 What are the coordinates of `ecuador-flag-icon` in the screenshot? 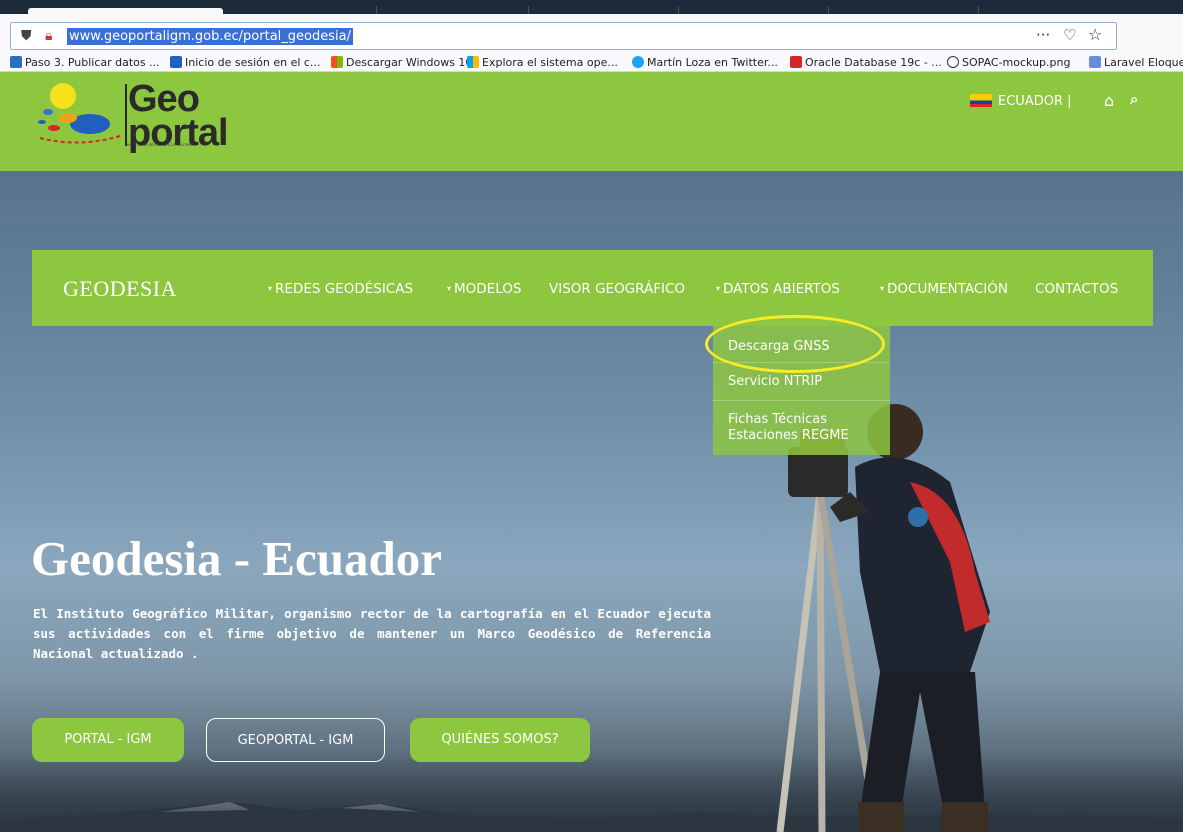 It's located at (981, 100).